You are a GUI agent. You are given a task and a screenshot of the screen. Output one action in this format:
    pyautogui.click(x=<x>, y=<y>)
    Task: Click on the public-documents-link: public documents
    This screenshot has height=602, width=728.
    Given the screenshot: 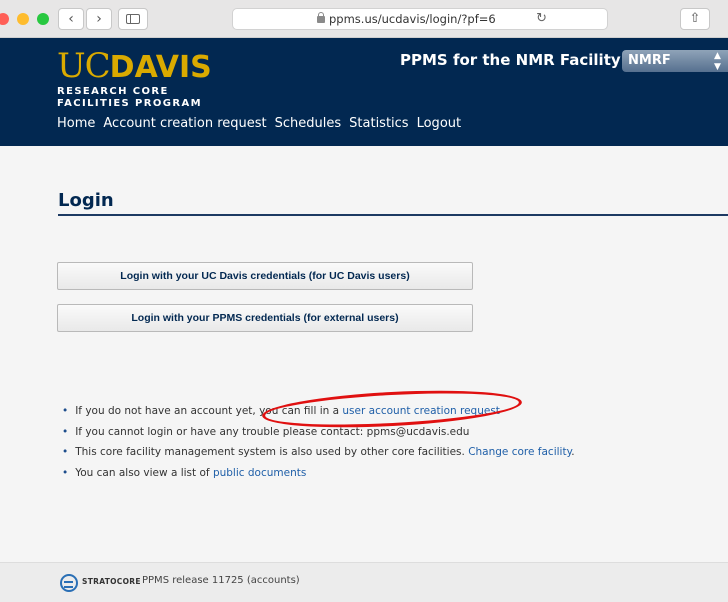 What is the action you would take?
    pyautogui.click(x=259, y=473)
    